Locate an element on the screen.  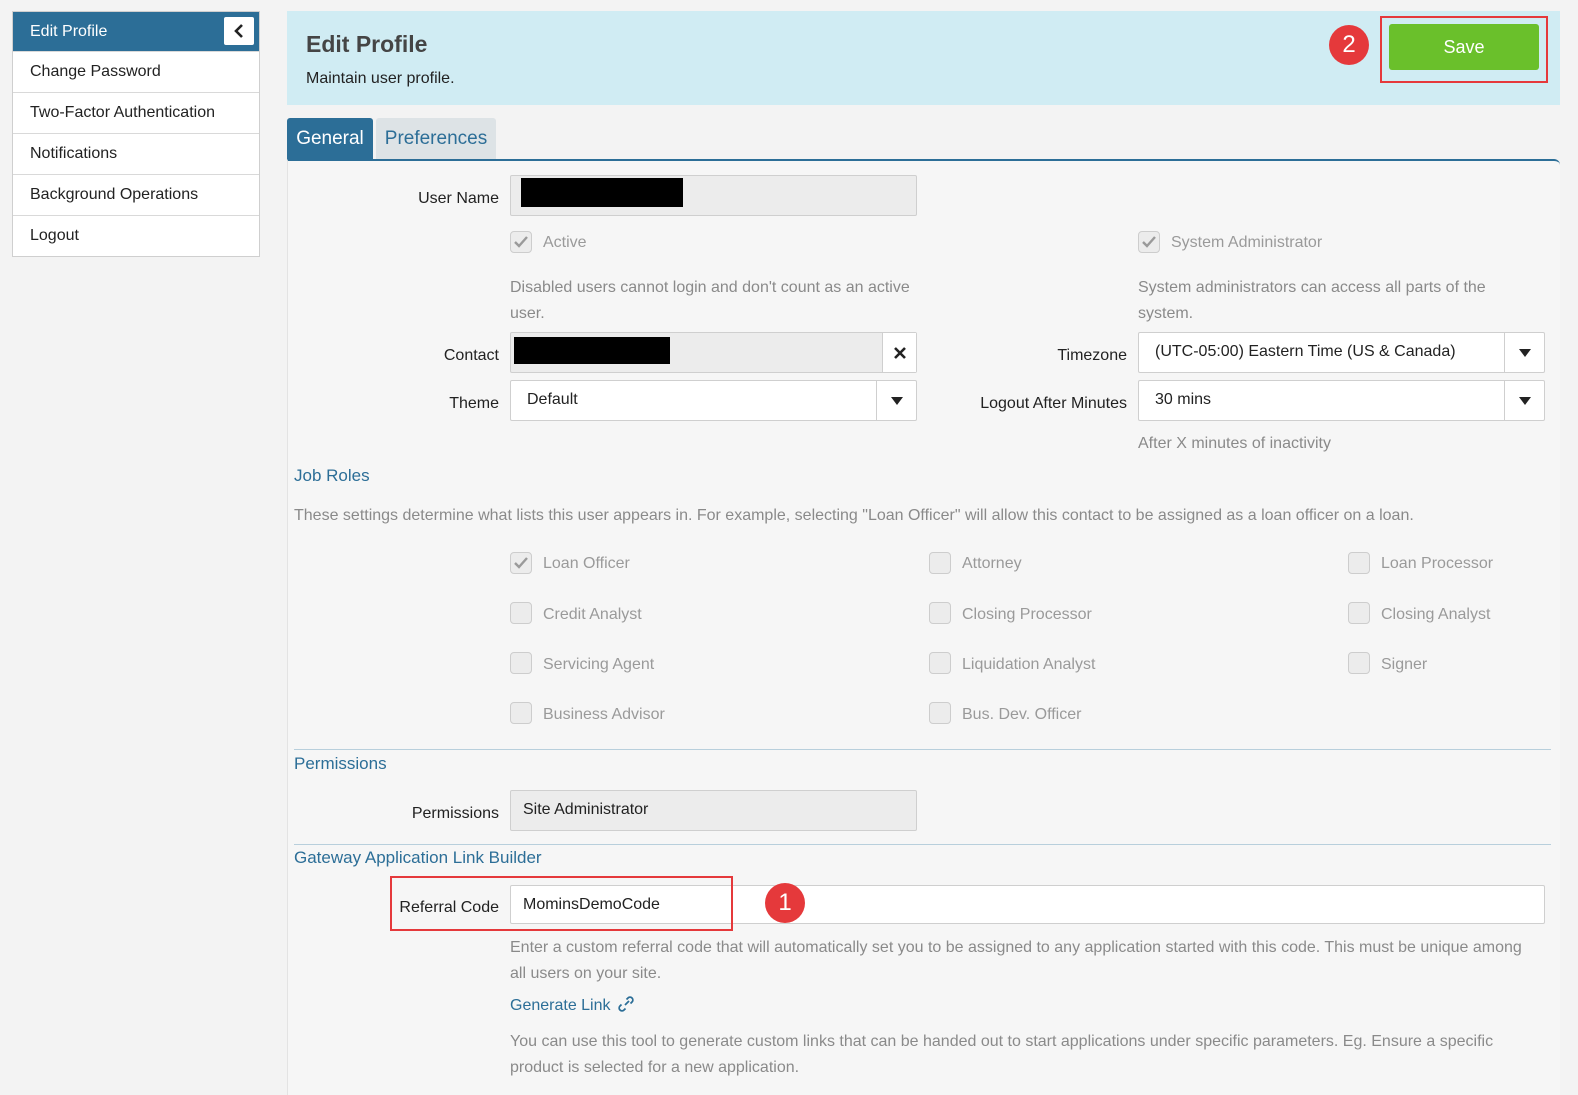
active-checkbox is located at coordinates (521, 242).